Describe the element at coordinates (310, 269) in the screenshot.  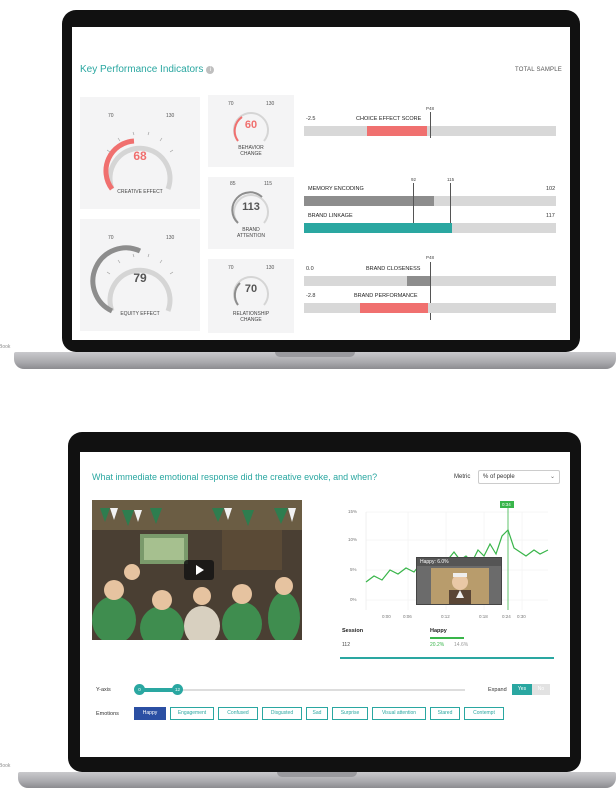
I see `closeness-num: 0.0` at that location.